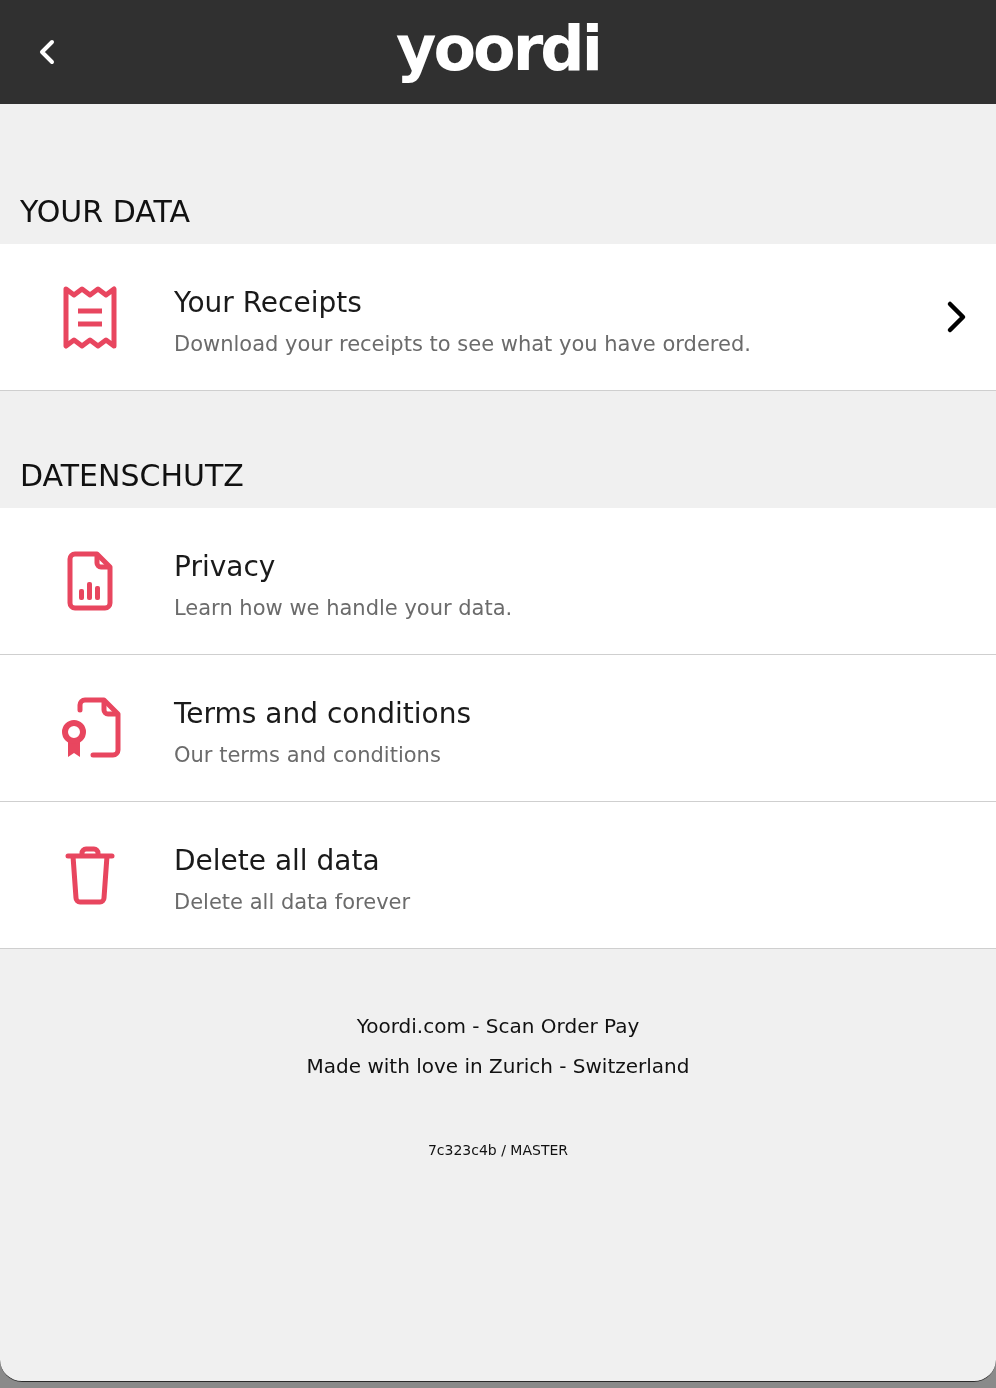  I want to click on item-description: Our terms and conditions, so click(308, 755).